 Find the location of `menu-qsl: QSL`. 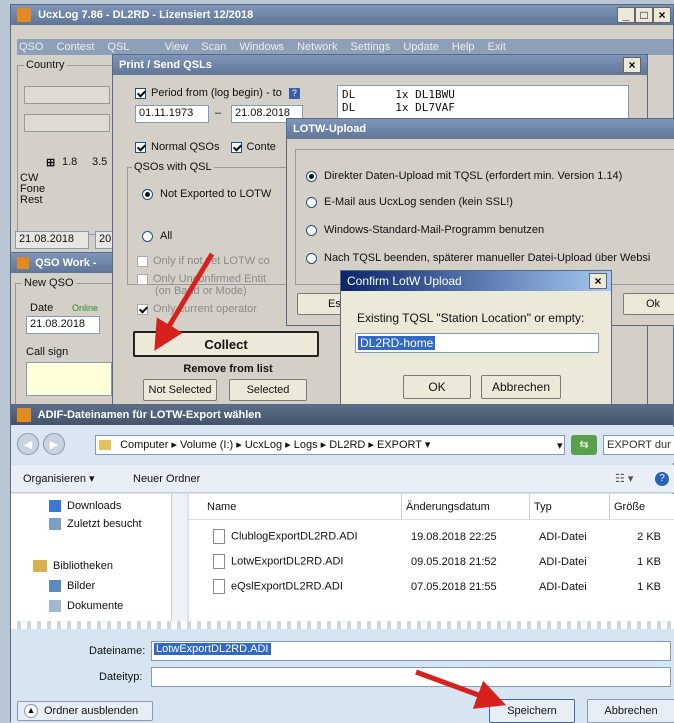

menu-qsl: QSL is located at coordinates (119, 47).